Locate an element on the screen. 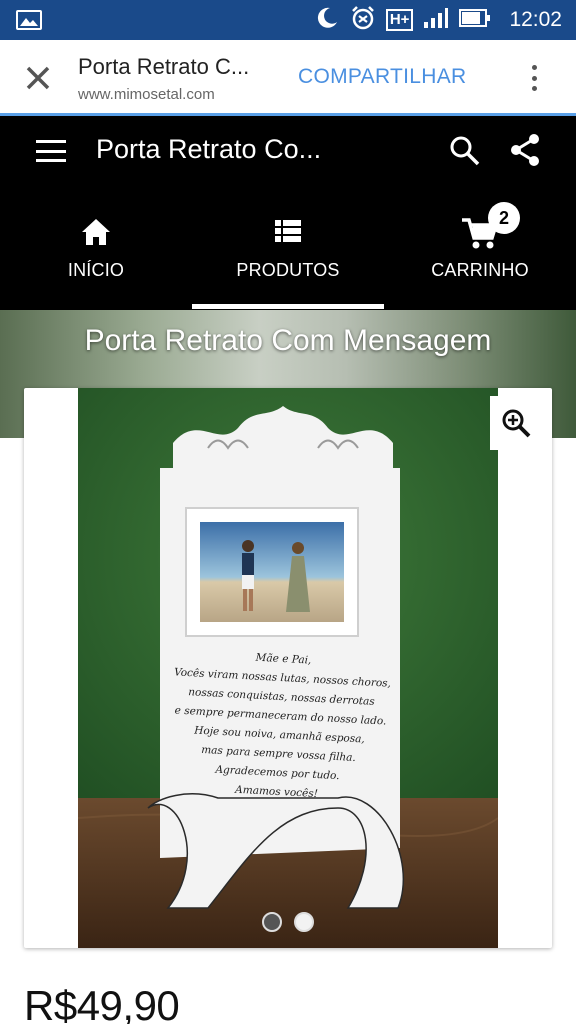  alarm-icon is located at coordinates (363, 20).